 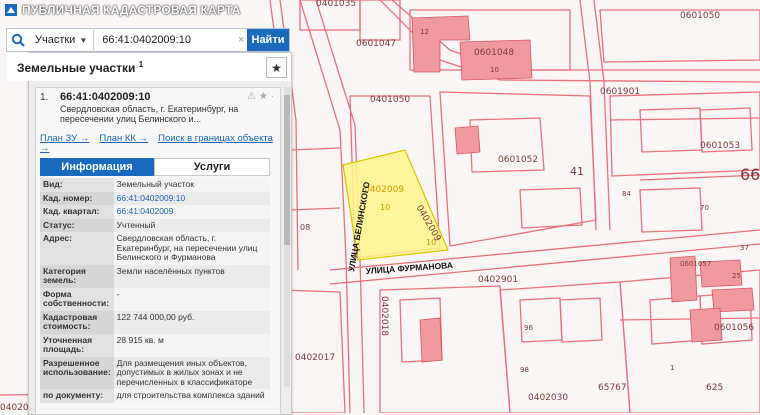 I want to click on svg-text: 0601053, so click(x=720, y=146).